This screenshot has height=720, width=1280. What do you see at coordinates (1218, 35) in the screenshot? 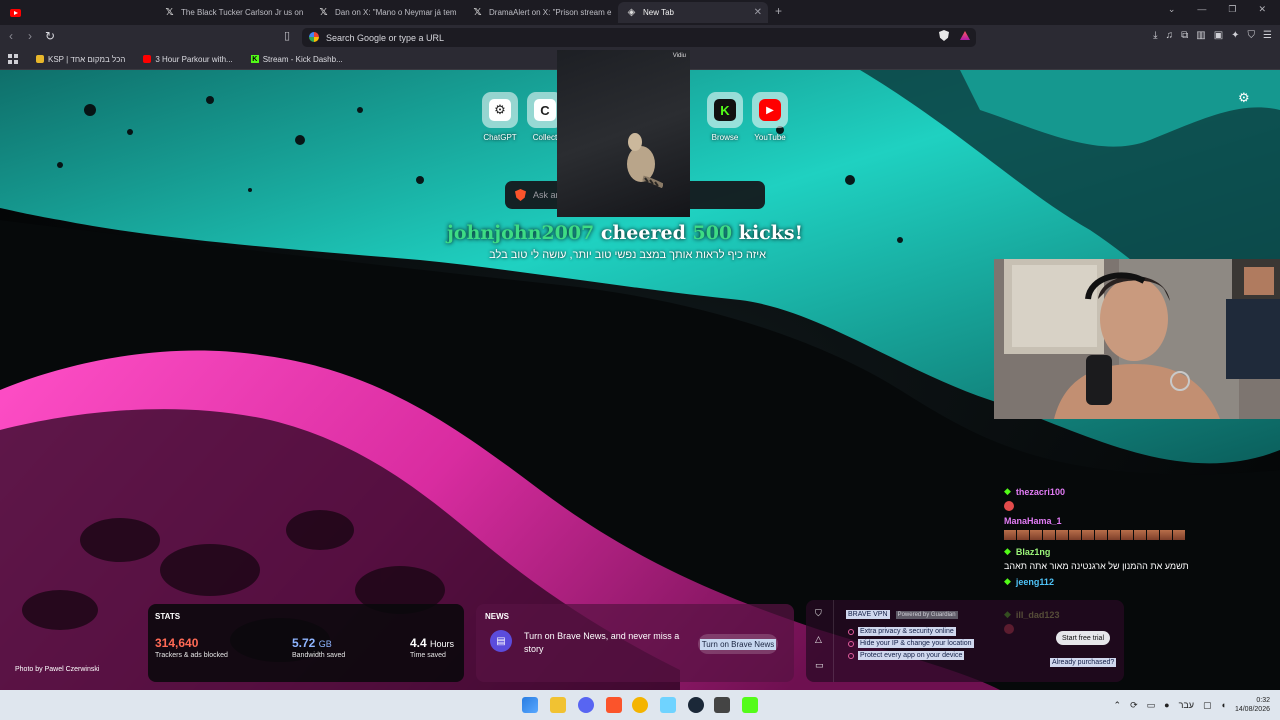
I see `wallet-icon: ▣` at bounding box center [1218, 35].